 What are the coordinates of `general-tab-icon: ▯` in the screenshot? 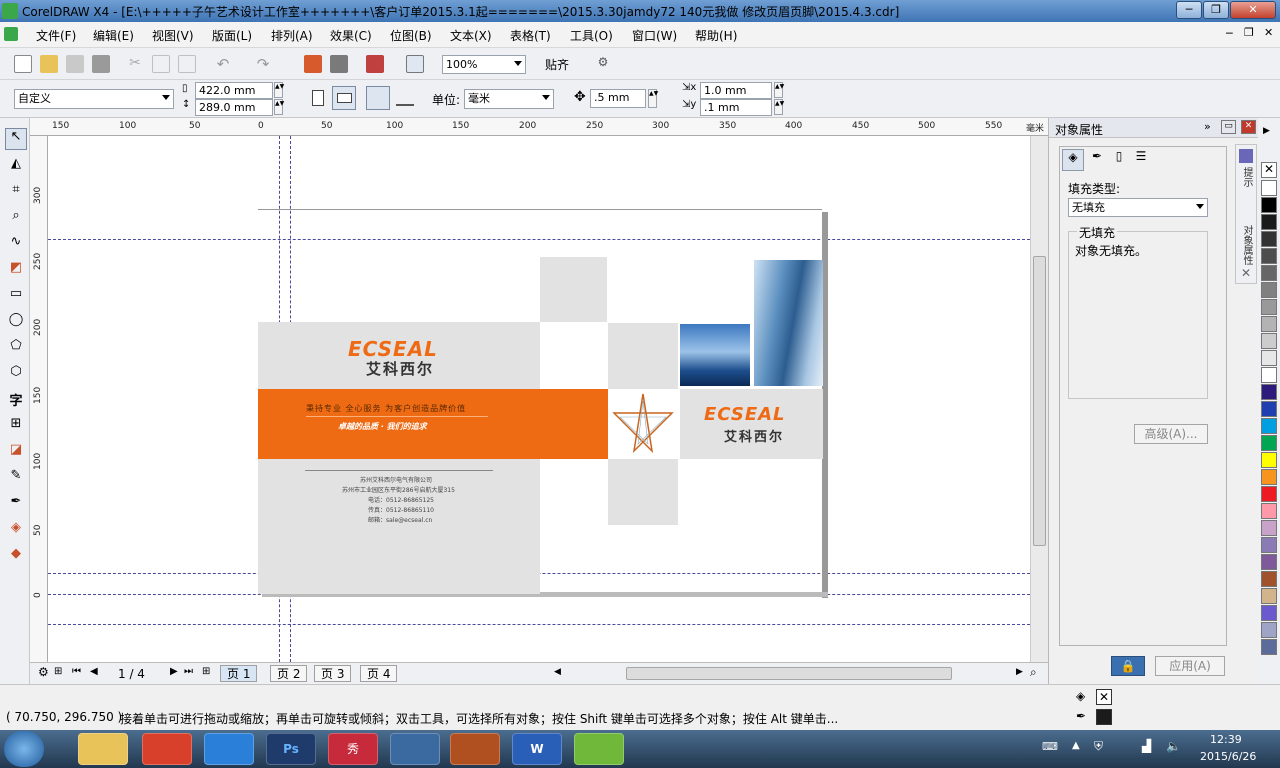 It's located at (1119, 160).